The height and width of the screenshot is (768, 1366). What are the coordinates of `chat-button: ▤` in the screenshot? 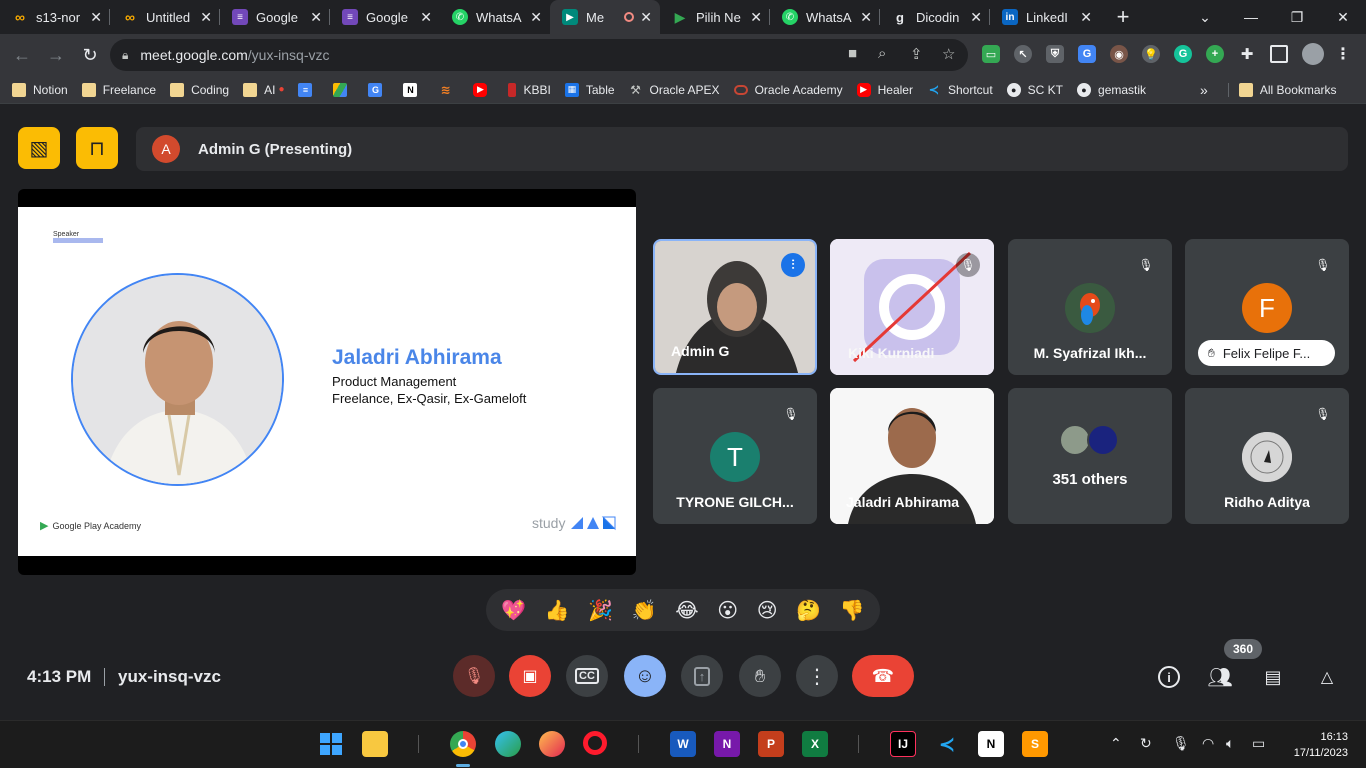 It's located at (1273, 677).